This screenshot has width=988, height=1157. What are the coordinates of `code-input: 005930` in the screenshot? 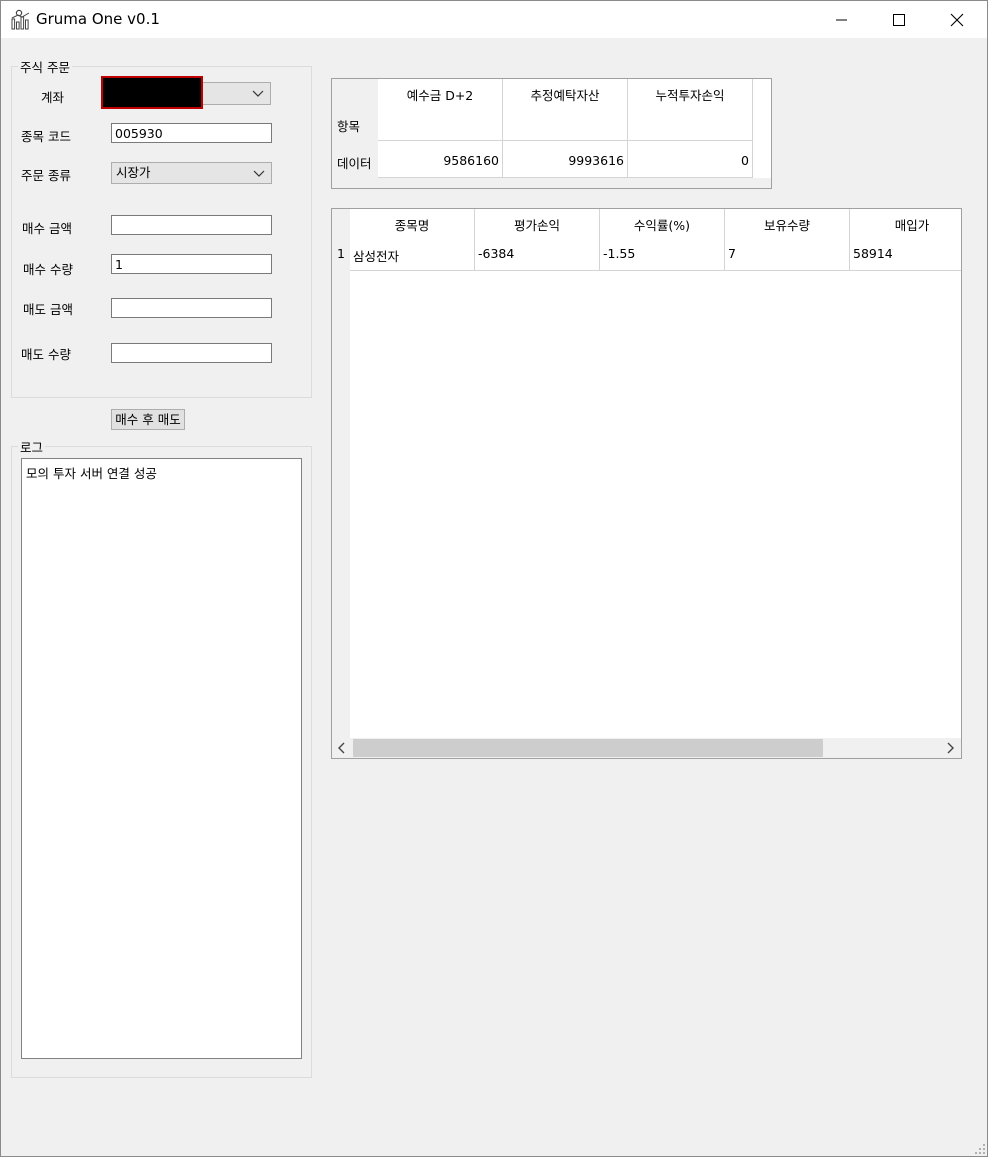 It's located at (191, 133).